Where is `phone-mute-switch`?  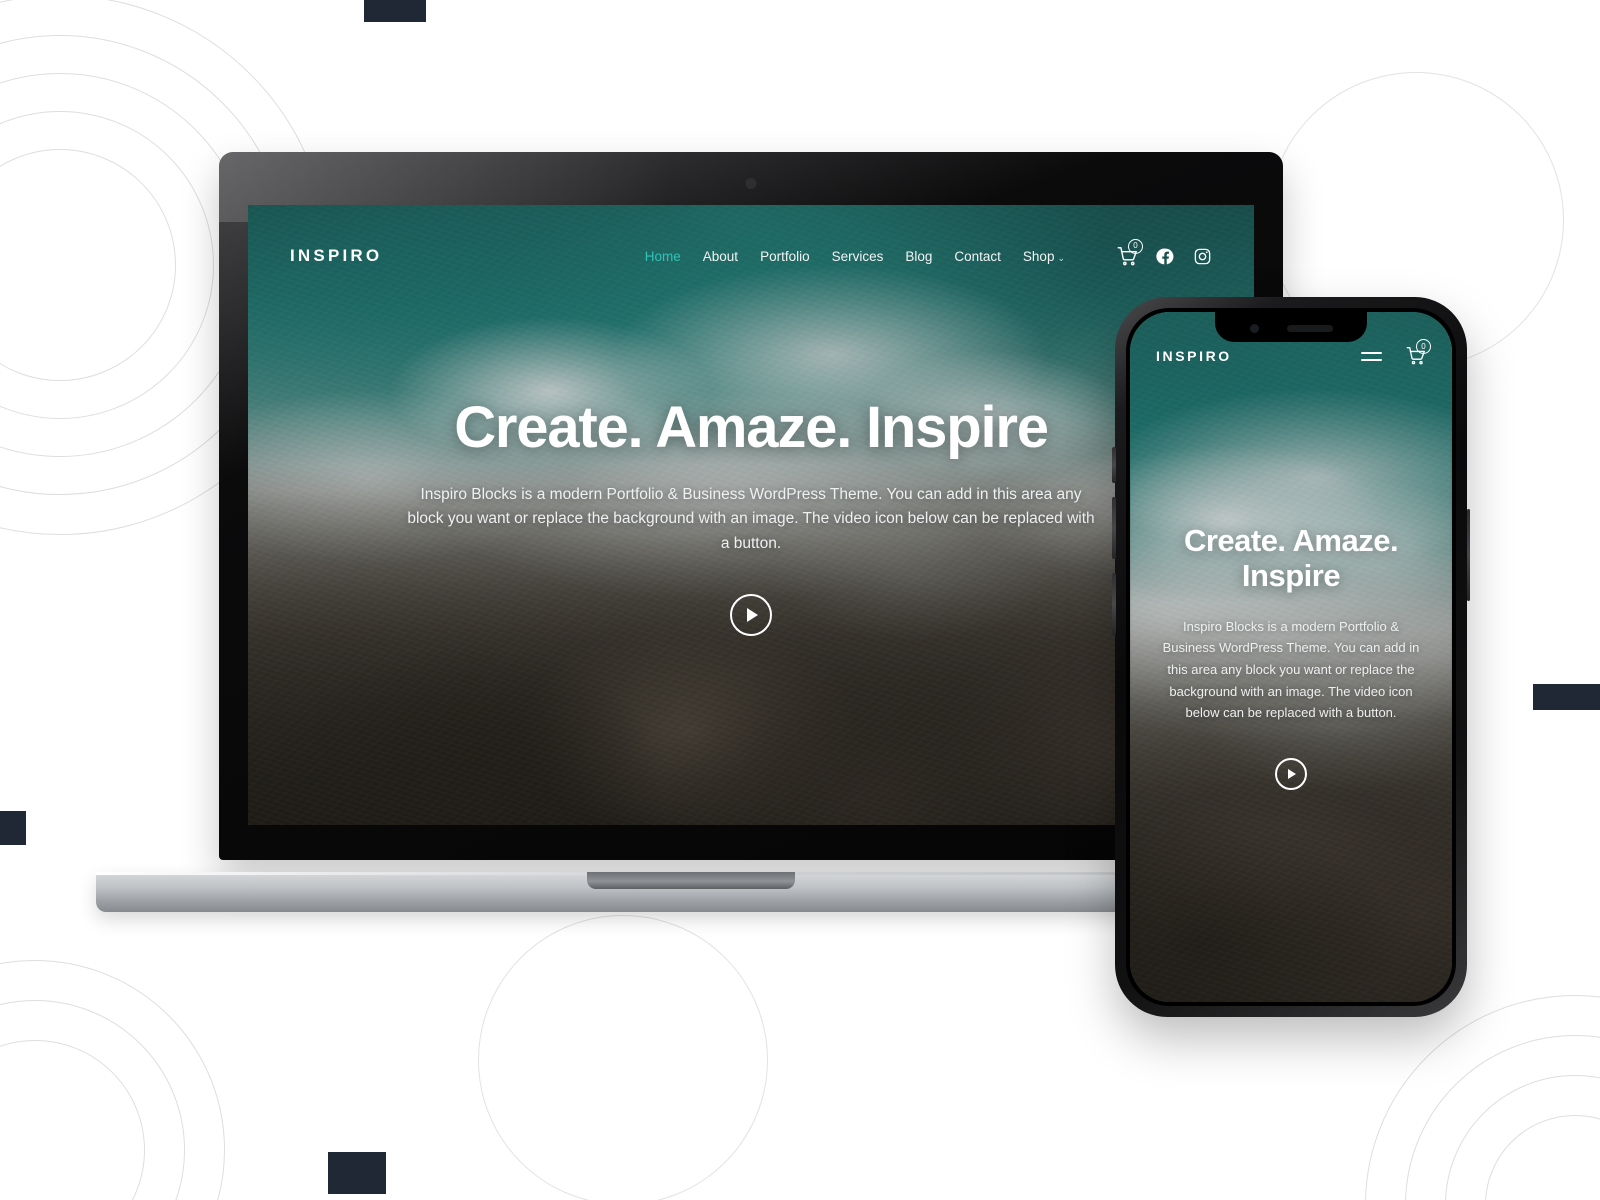 phone-mute-switch is located at coordinates (1114, 465).